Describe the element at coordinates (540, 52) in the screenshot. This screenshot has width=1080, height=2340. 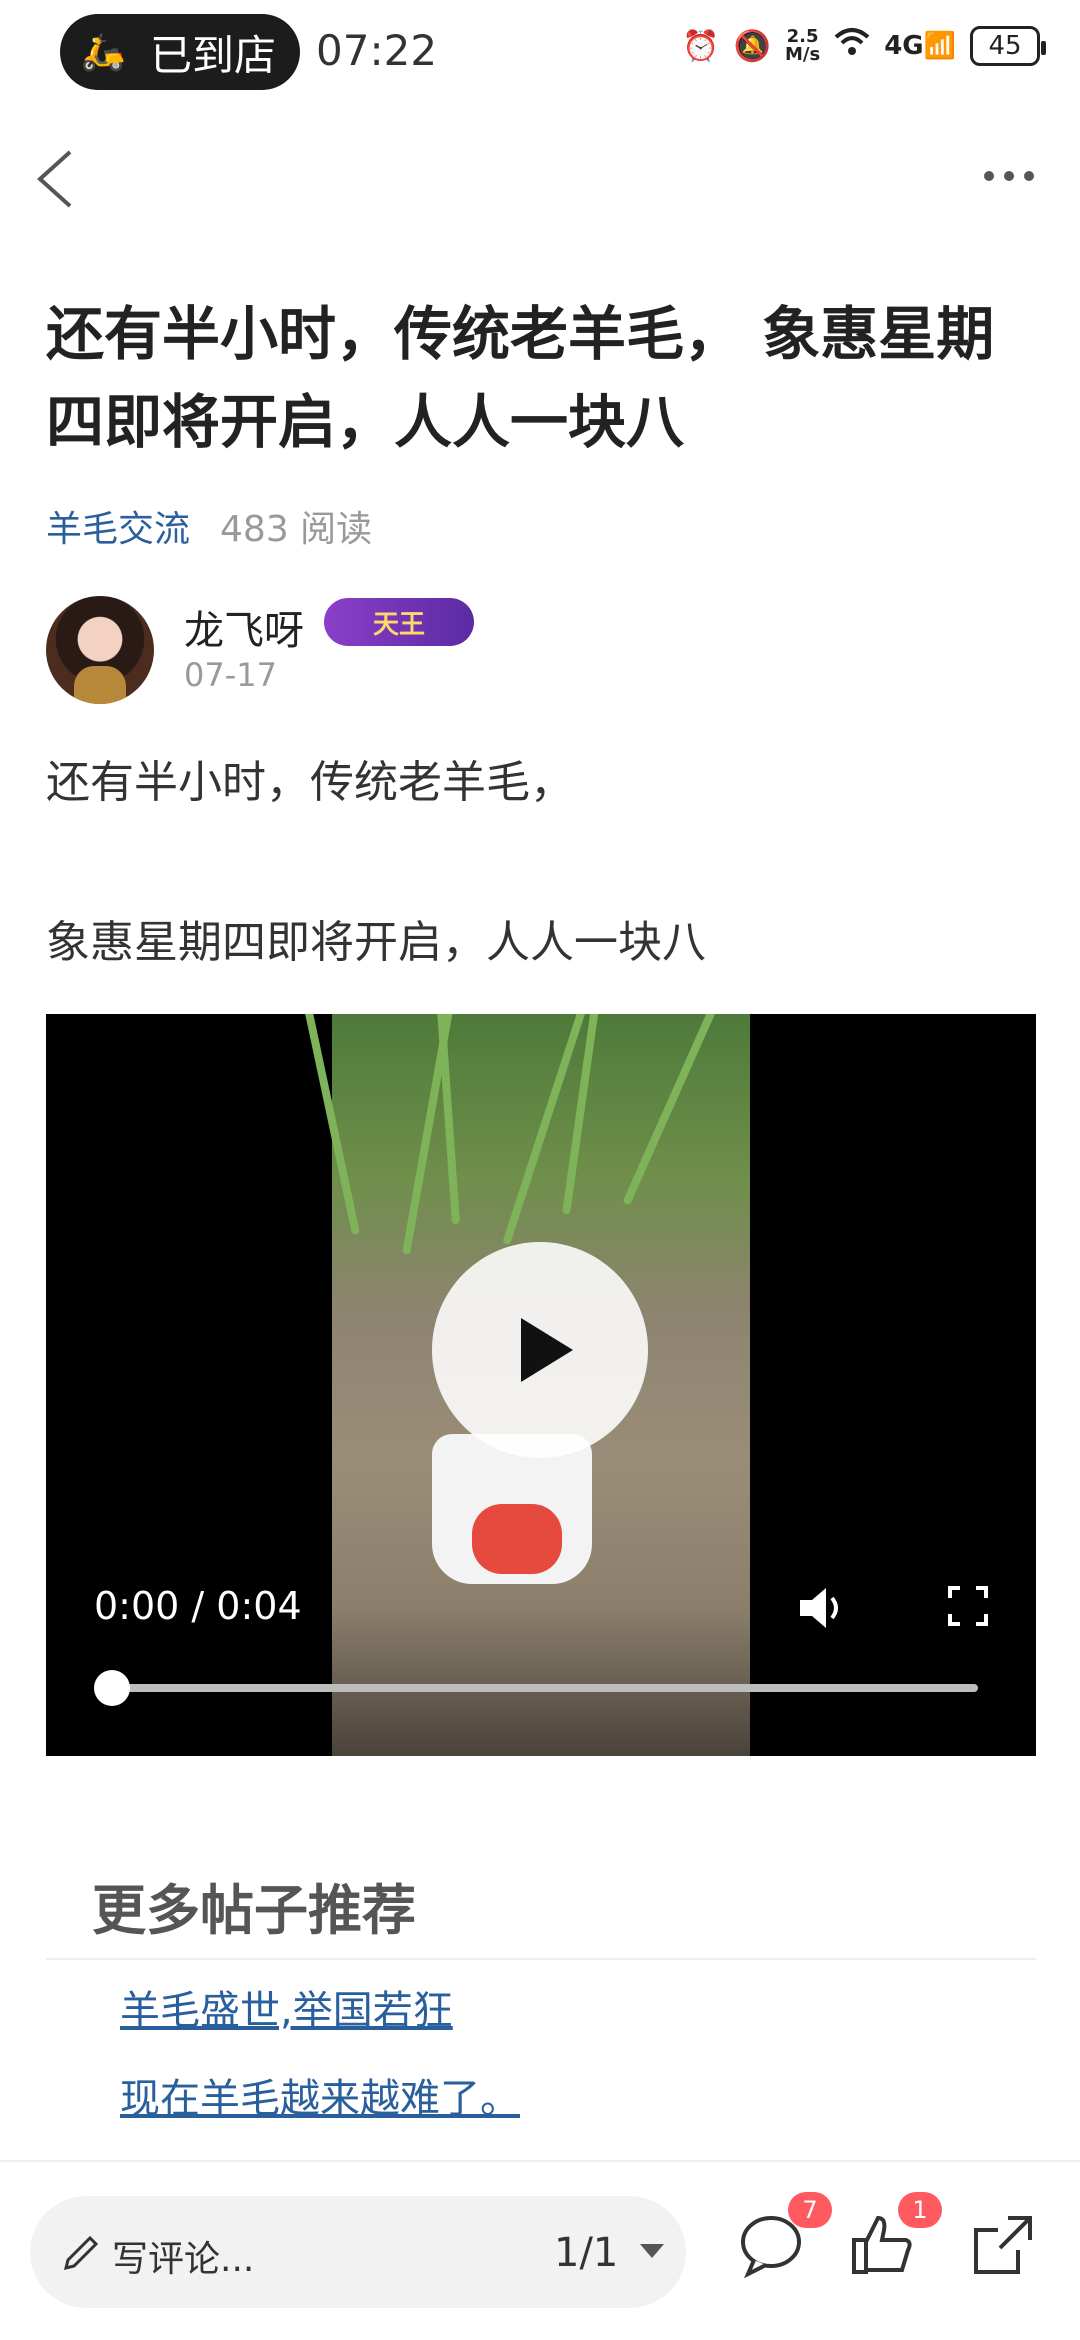
I see `status-bar: 🛵 已到店 07:22 ⏰ 🔕 2.5 M/s 4G📶 45` at that location.